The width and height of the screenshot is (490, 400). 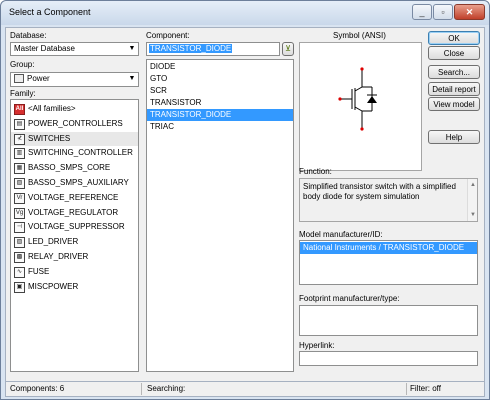 What do you see at coordinates (74, 79) in the screenshot?
I see `group-select: Power ▼` at bounding box center [74, 79].